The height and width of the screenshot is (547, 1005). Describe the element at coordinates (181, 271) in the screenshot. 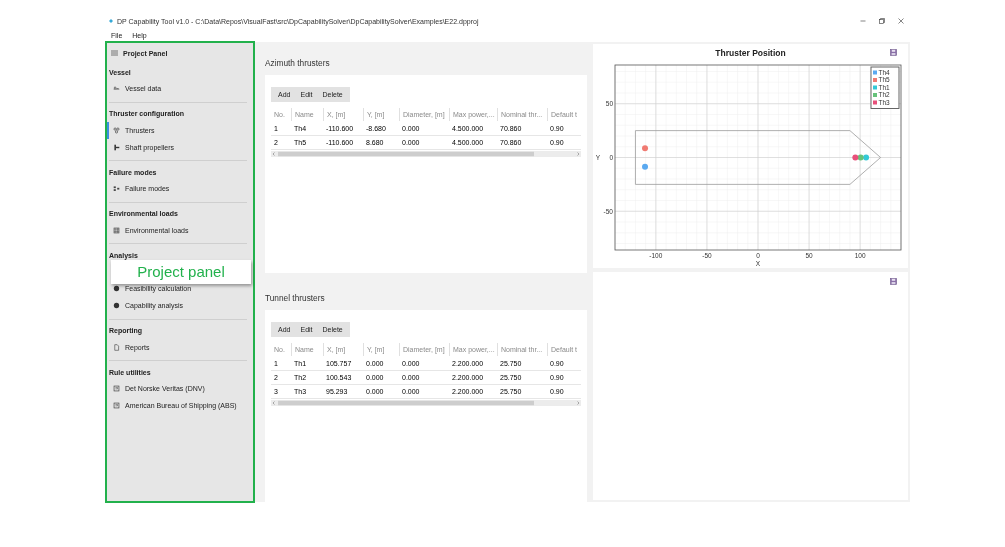

I see `callout-label: Project panel` at that location.